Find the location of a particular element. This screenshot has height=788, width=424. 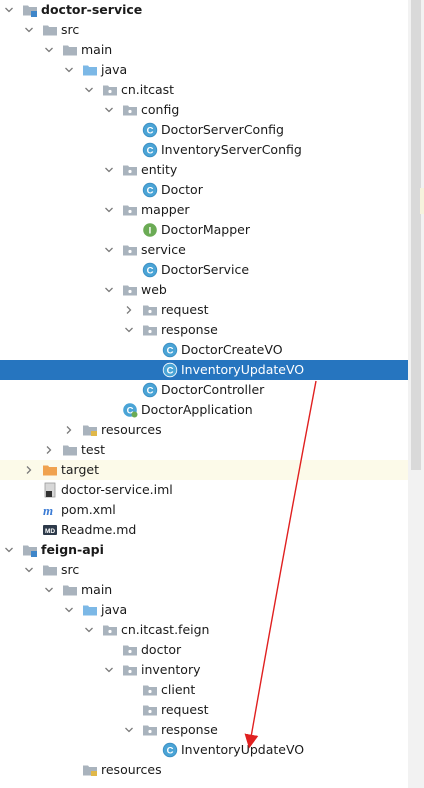

tree-row-doctor-service: doctor-service is located at coordinates (204, 10).